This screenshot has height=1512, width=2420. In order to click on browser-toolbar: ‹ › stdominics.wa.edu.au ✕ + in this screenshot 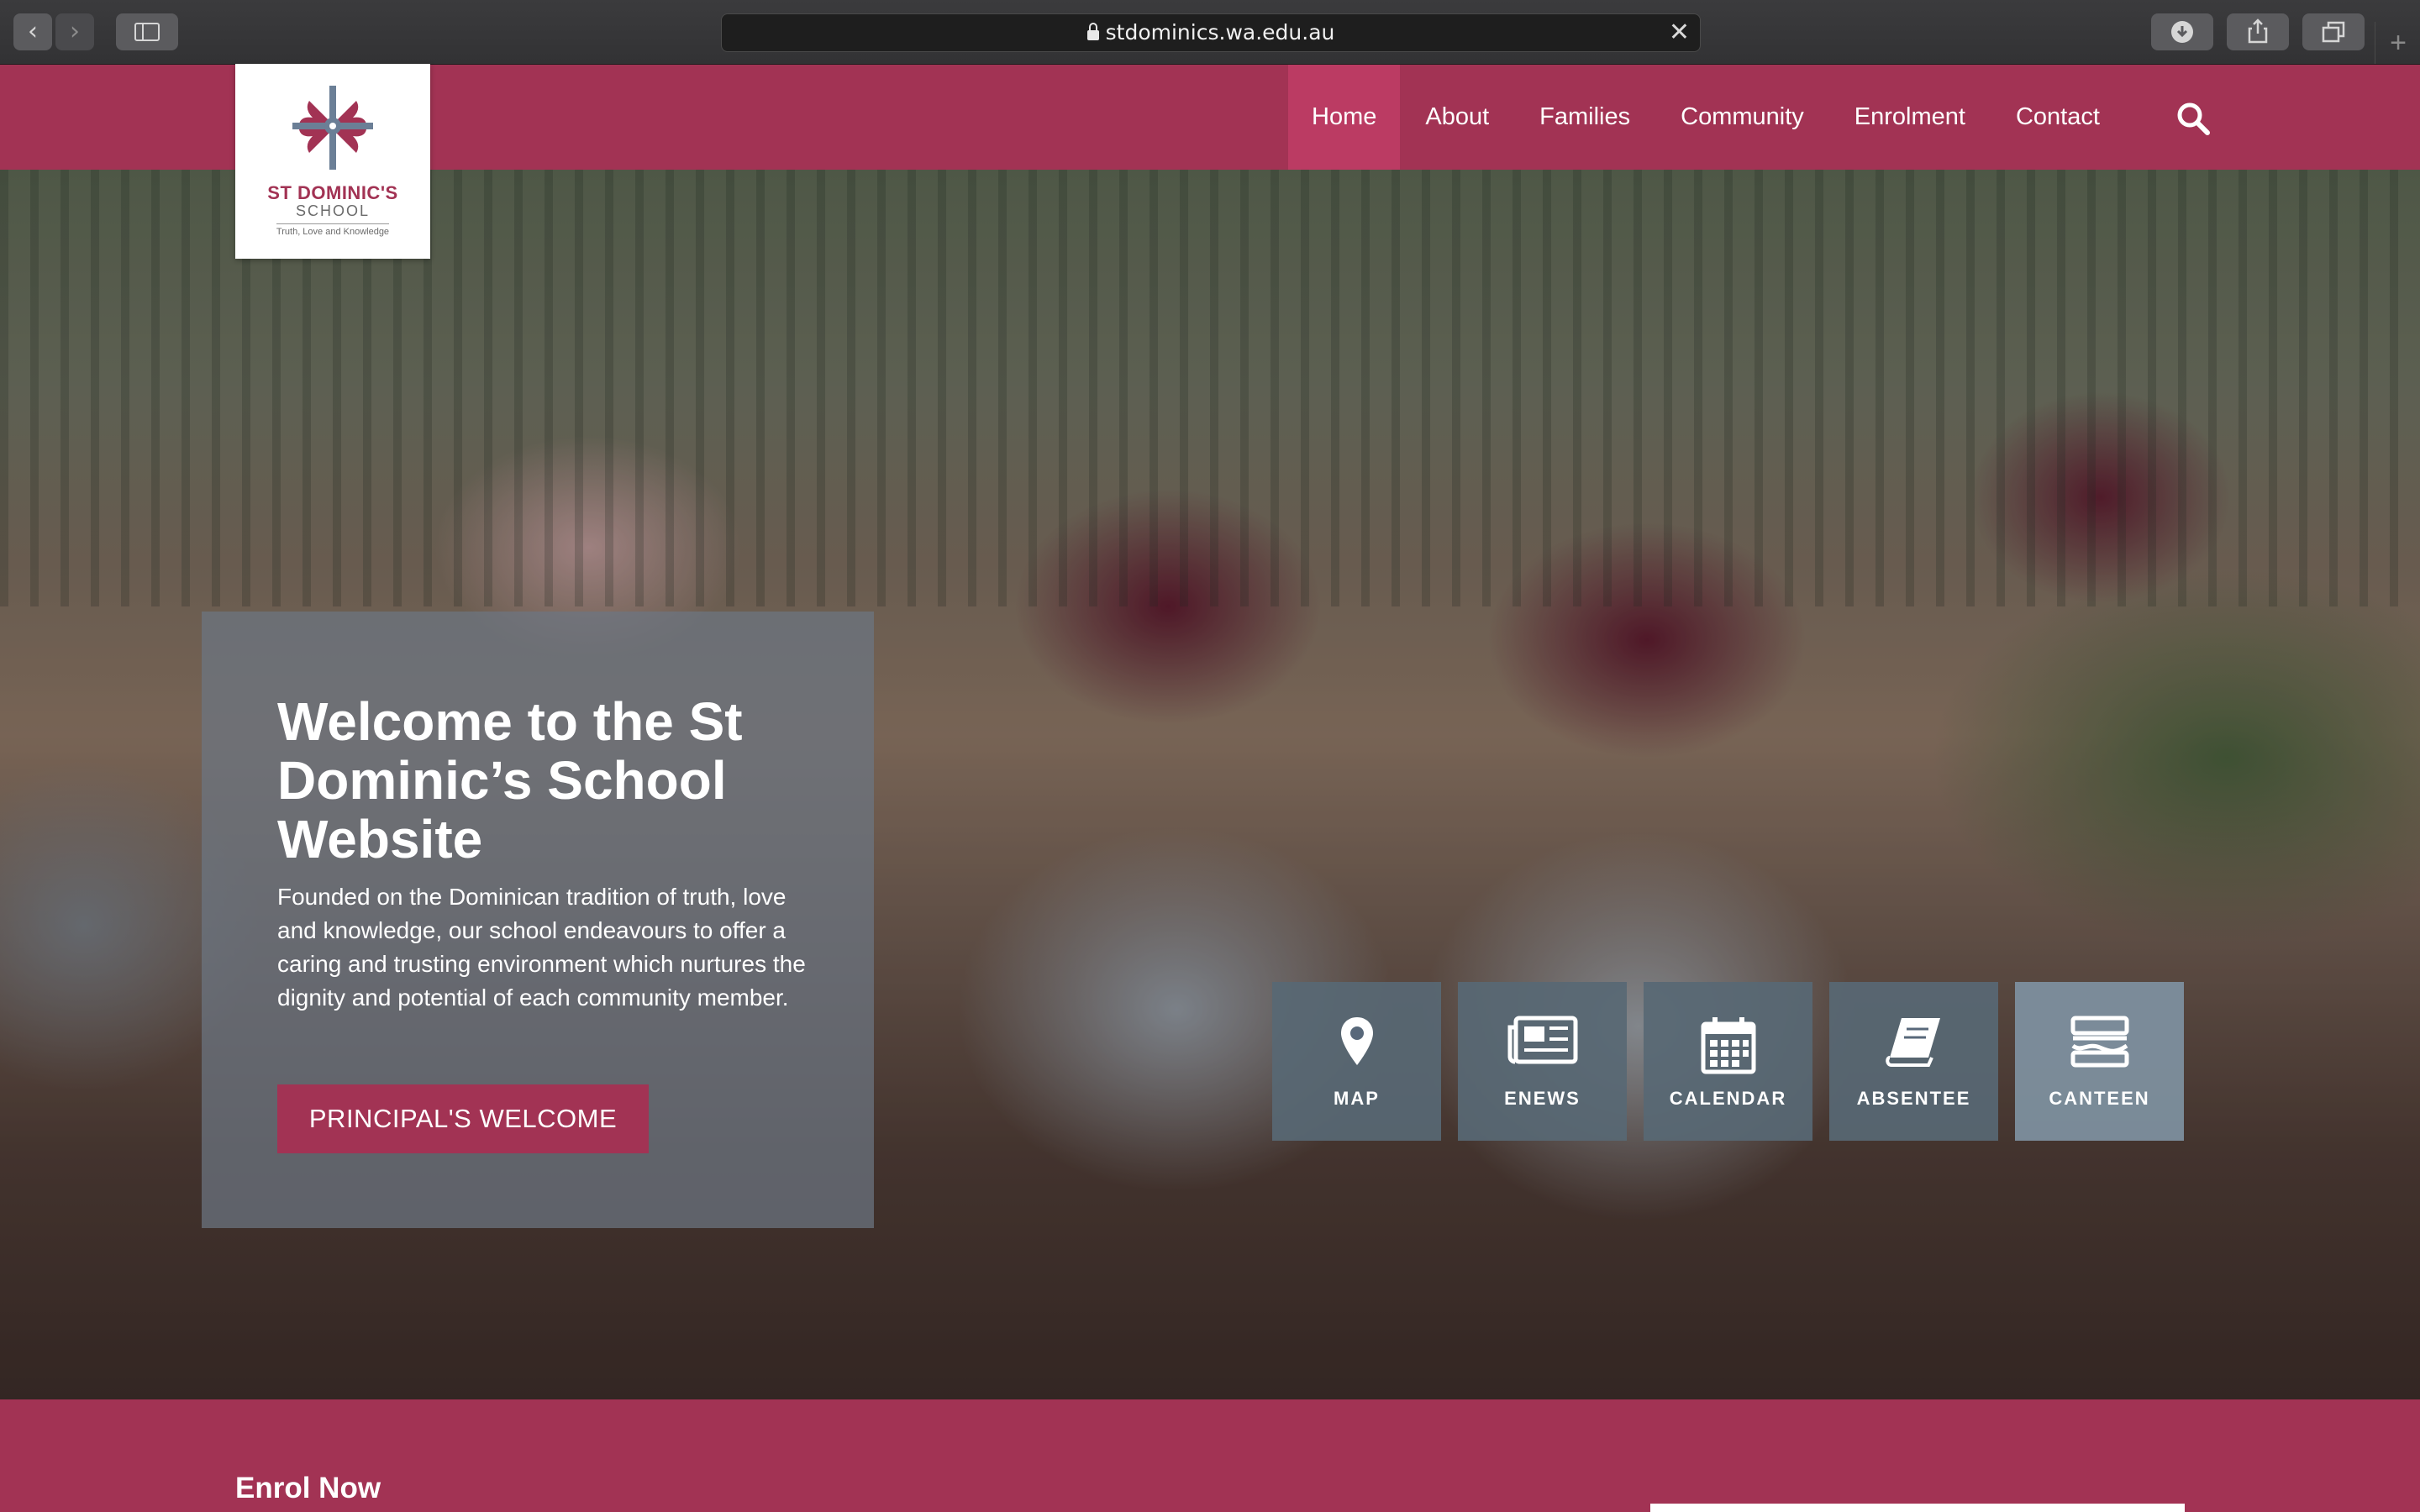, I will do `click(1210, 32)`.